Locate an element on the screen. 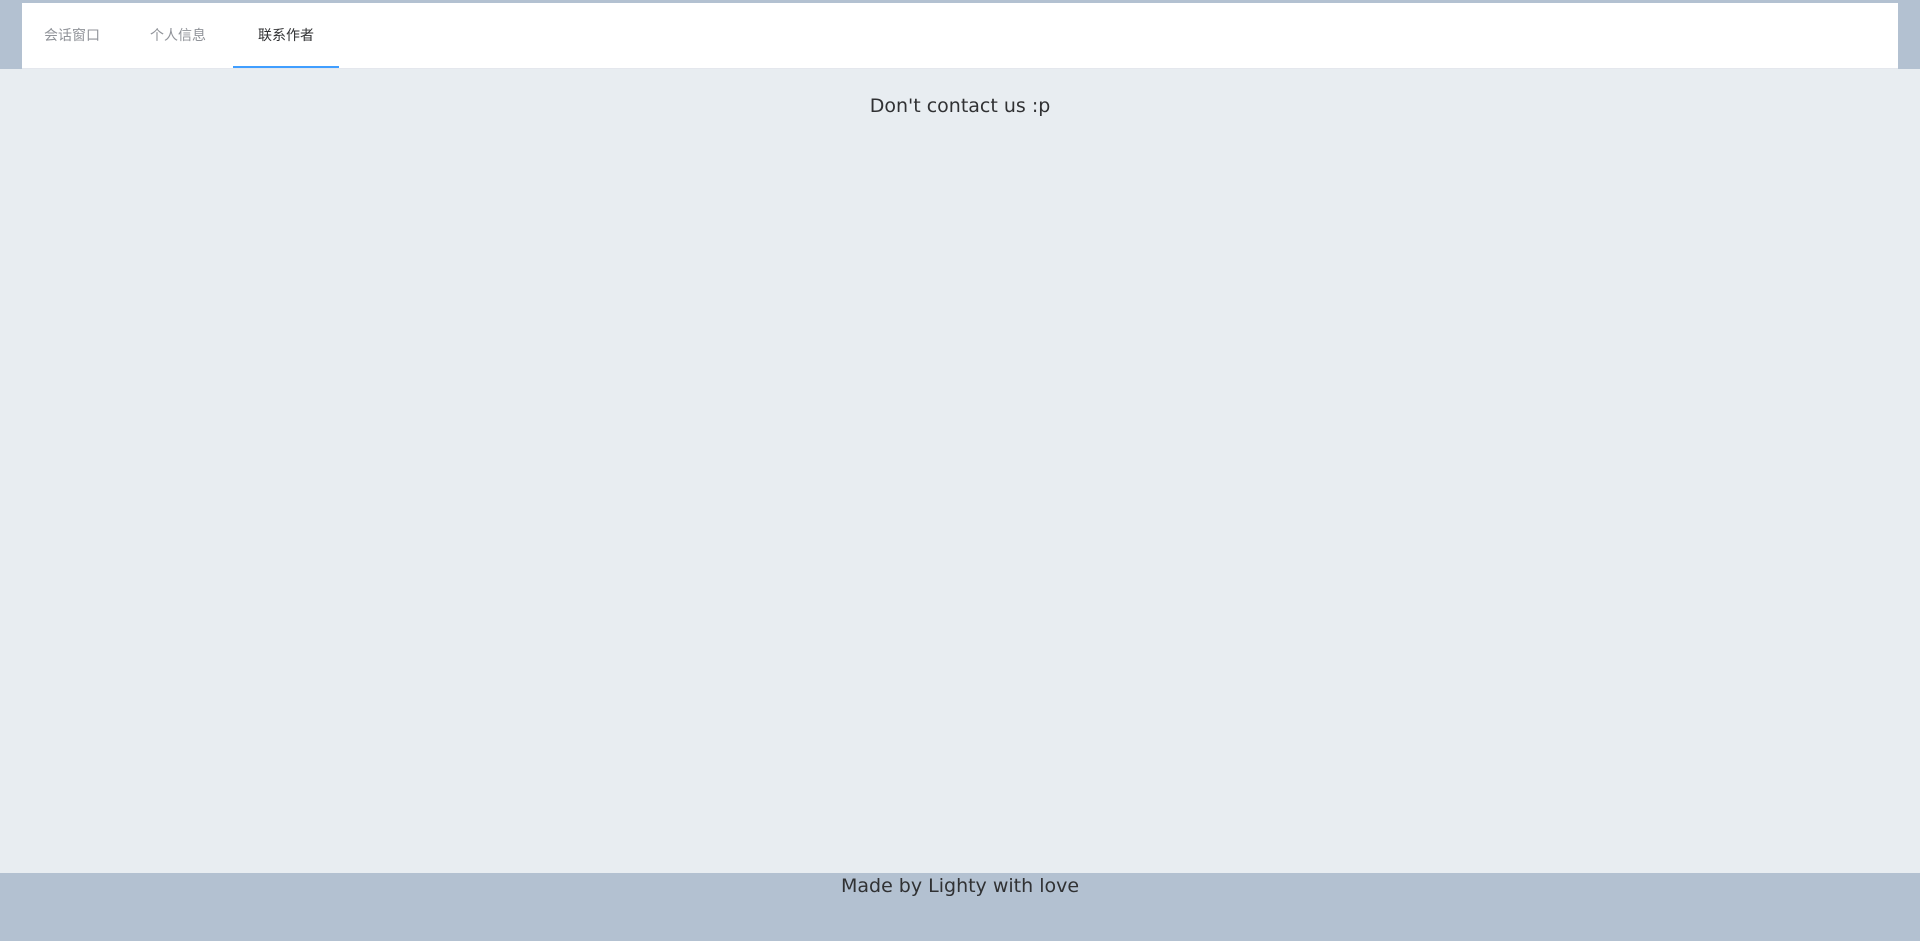 The width and height of the screenshot is (1920, 941). footer-credit: Made by Lighty with love is located at coordinates (960, 886).